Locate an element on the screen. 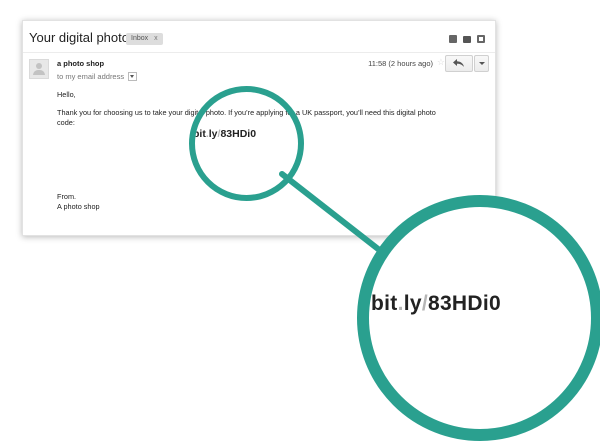 The height and width of the screenshot is (441, 600). inbox-label: Inbox x is located at coordinates (144, 39).